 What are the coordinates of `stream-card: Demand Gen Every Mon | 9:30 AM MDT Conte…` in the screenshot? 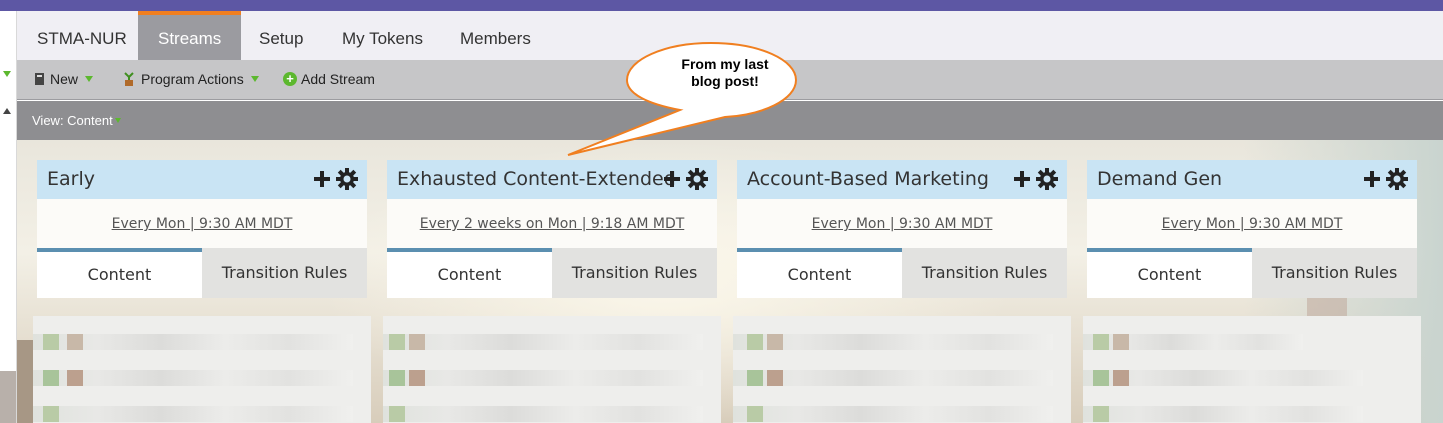 It's located at (1252, 291).